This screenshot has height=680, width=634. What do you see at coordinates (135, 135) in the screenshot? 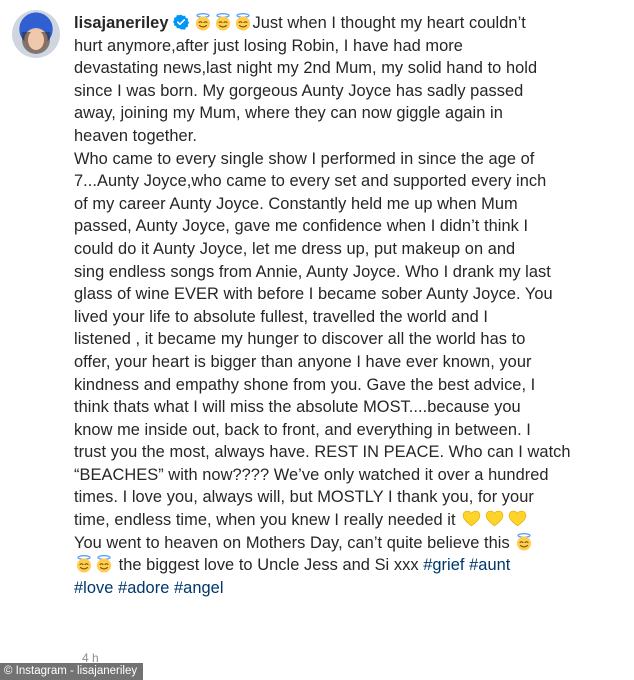
I see `caption-line: heaven together.` at bounding box center [135, 135].